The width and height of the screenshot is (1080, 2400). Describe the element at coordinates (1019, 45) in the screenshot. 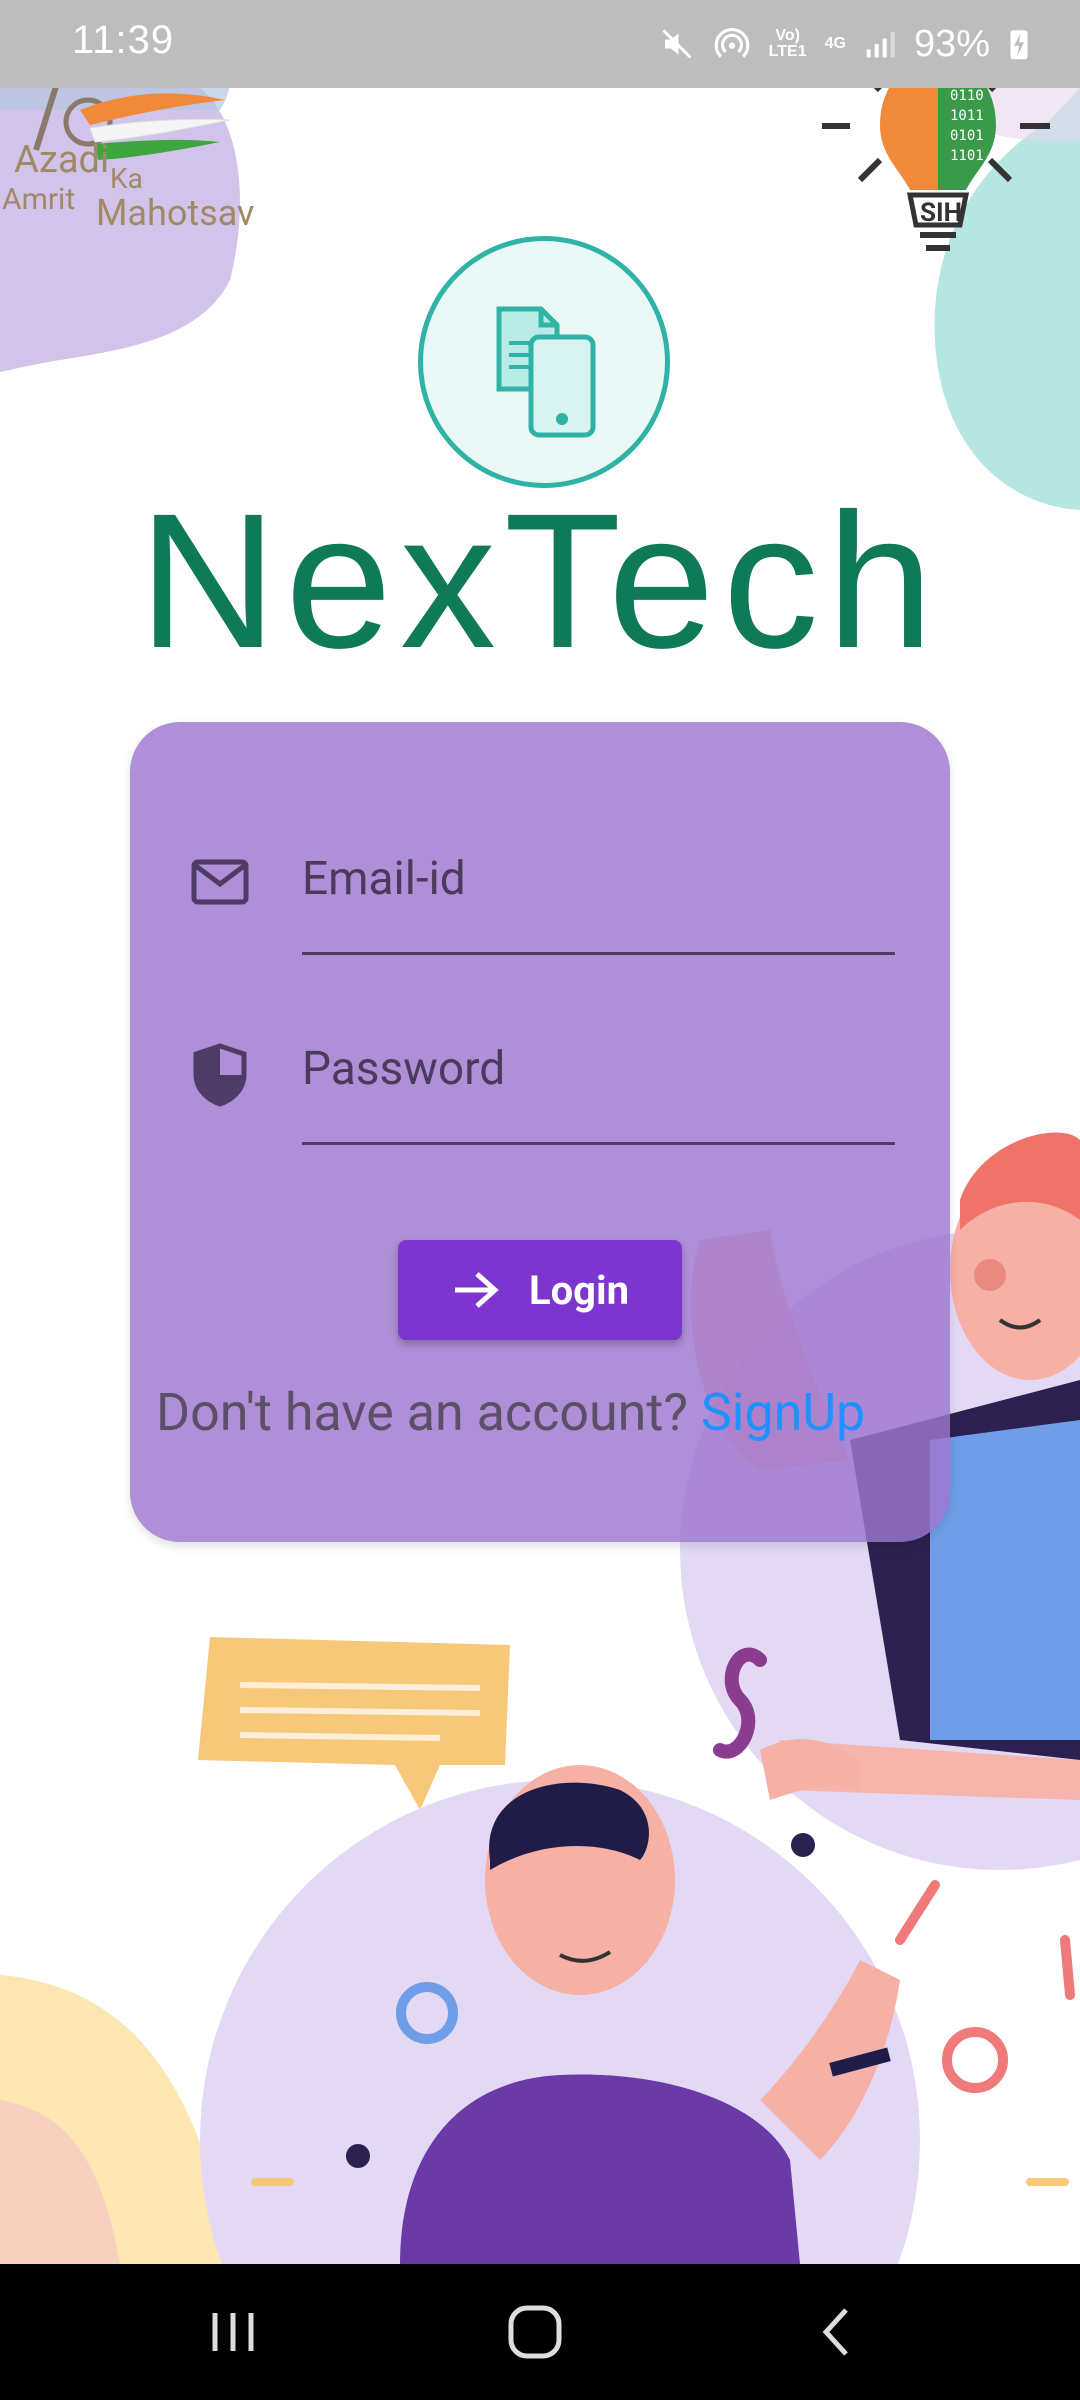

I see `battery-charging-icon` at that location.